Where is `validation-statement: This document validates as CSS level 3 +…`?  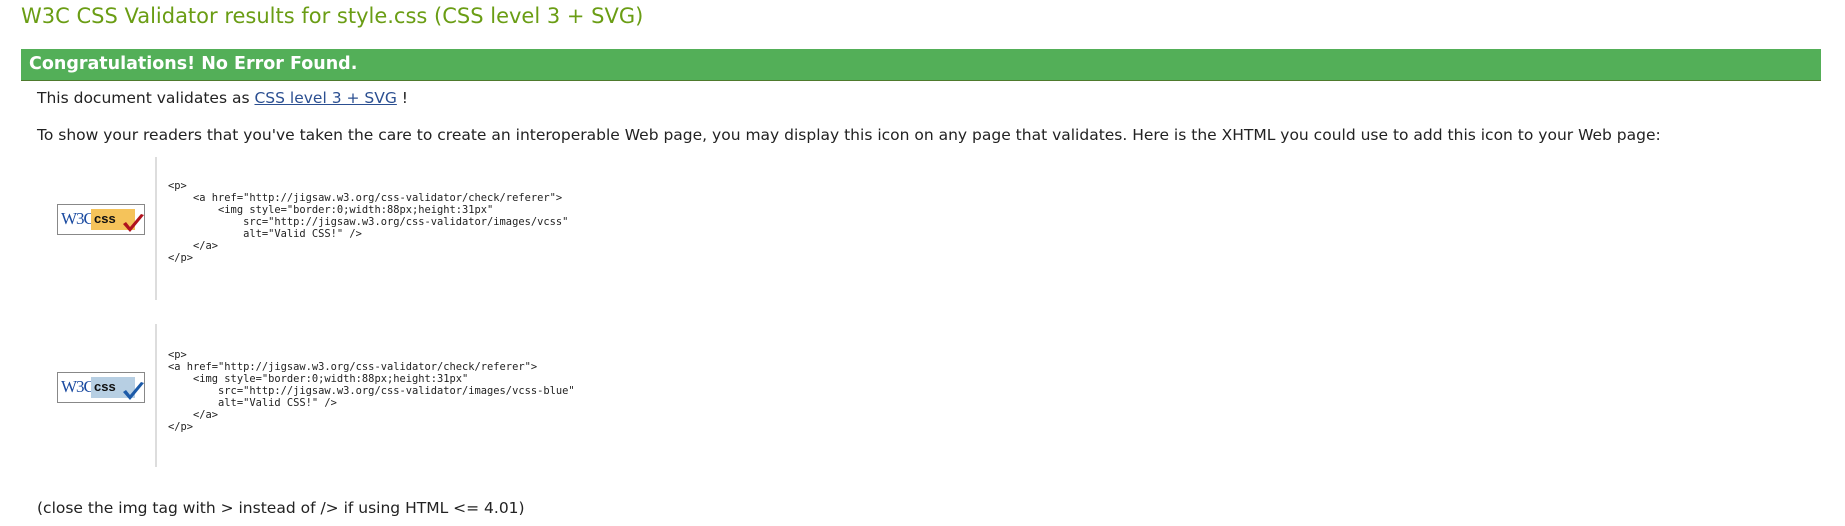 validation-statement: This document validates as CSS level 3 +… is located at coordinates (222, 98).